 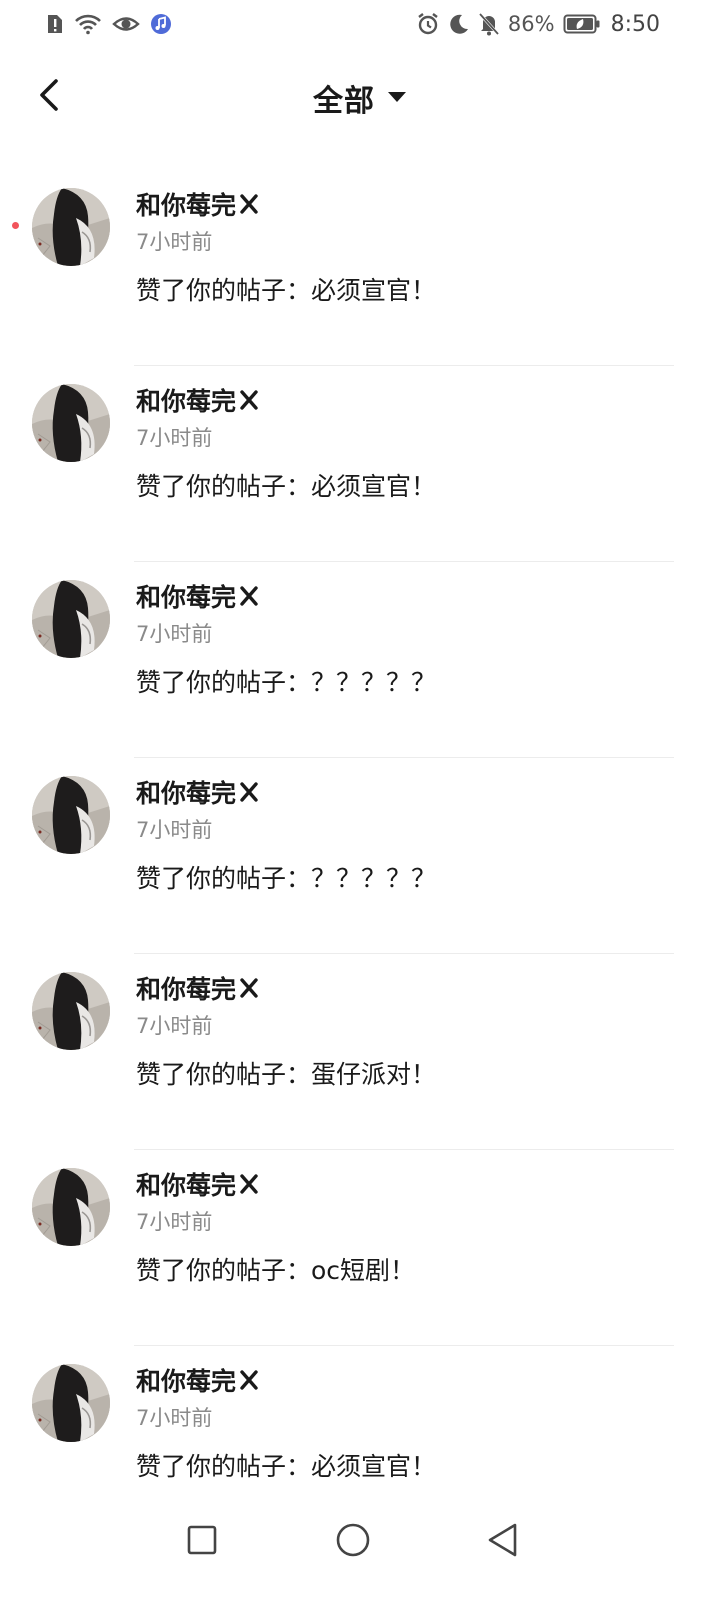 I want to click on page-title: 全部, so click(x=344, y=101).